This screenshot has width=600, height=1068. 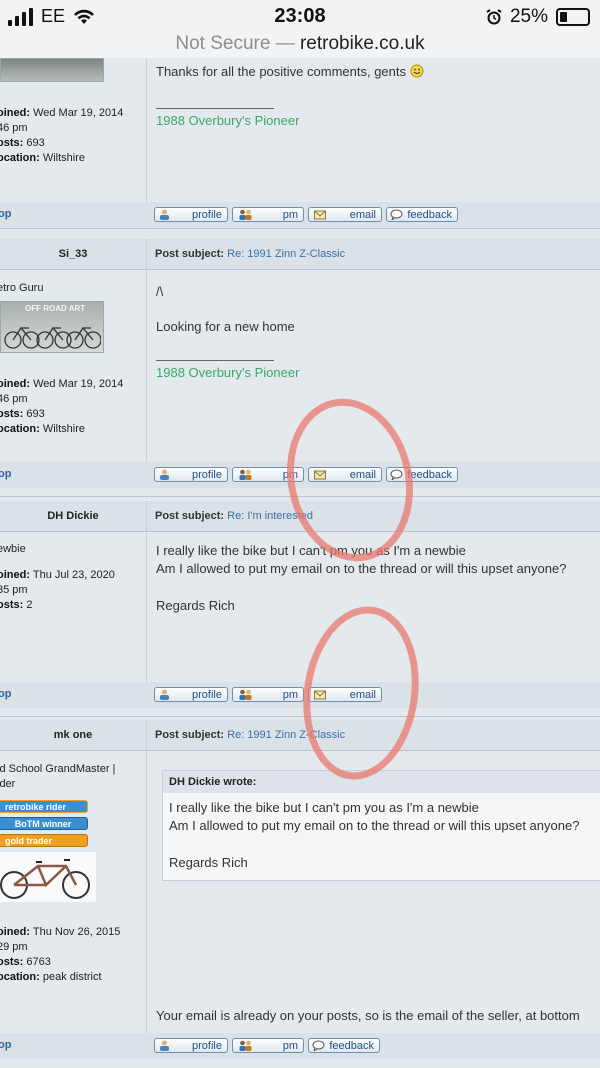 I want to click on post-footer: op profile pm email, so click(x=300, y=695).